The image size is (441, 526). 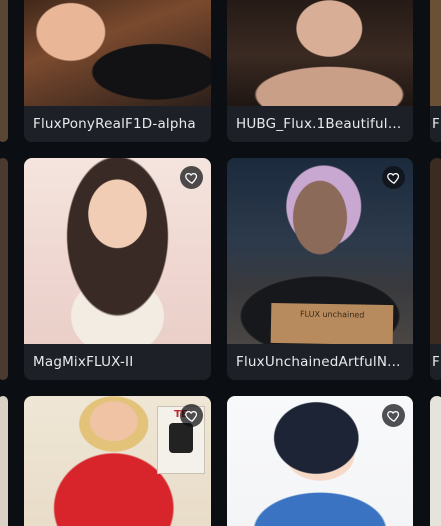 I want to click on model-card, so click(x=320, y=461).